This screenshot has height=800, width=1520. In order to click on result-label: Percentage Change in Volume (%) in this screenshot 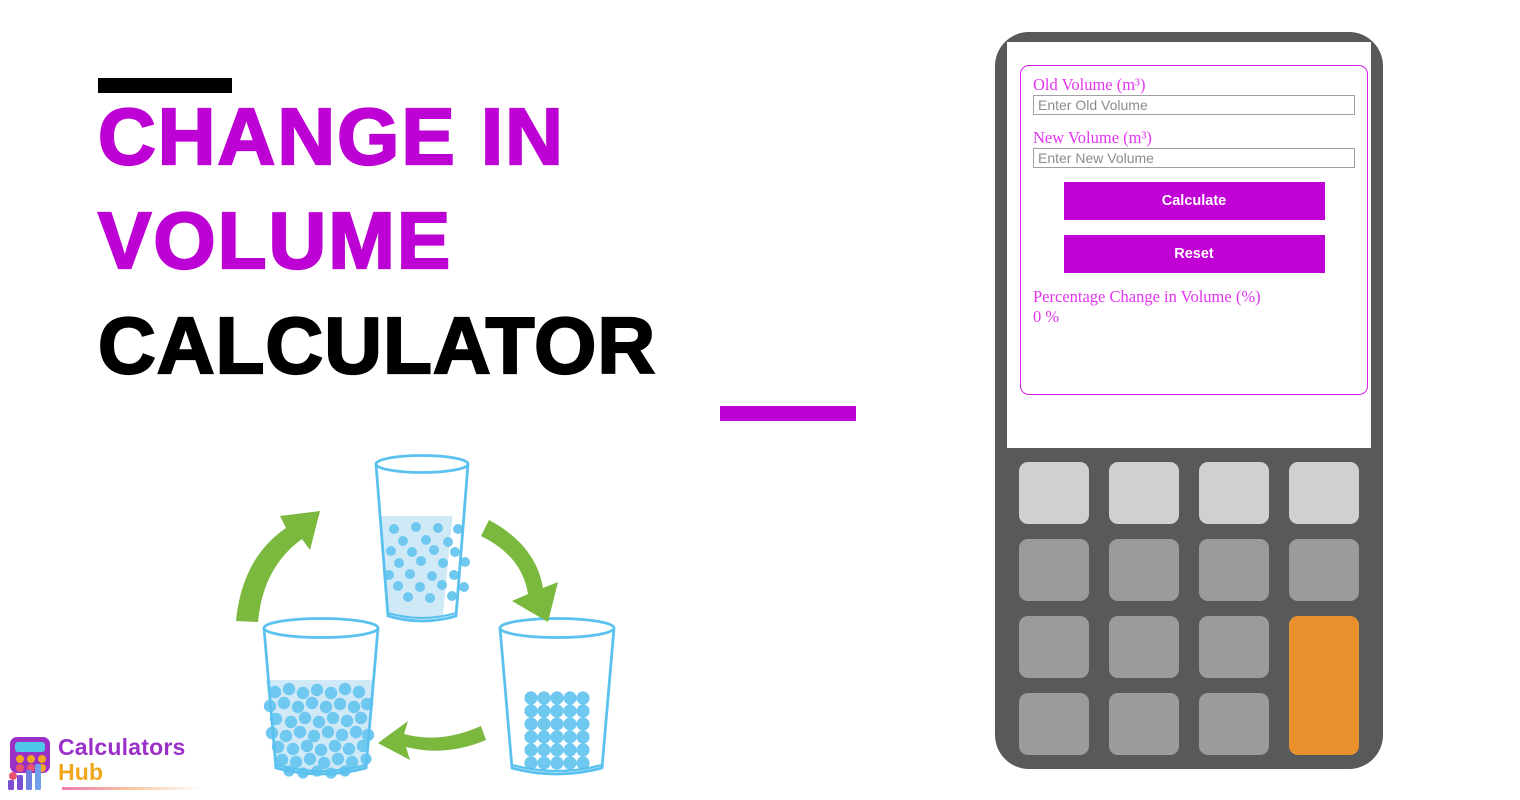, I will do `click(1147, 296)`.